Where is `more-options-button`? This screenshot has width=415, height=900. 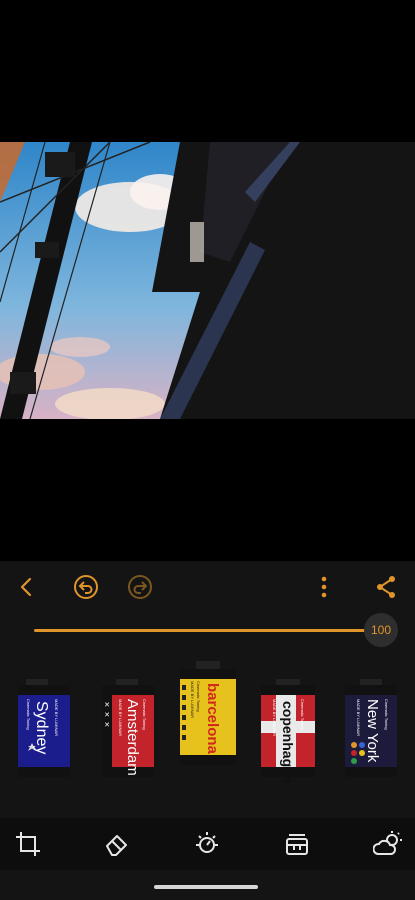
more-options-button is located at coordinates (324, 587).